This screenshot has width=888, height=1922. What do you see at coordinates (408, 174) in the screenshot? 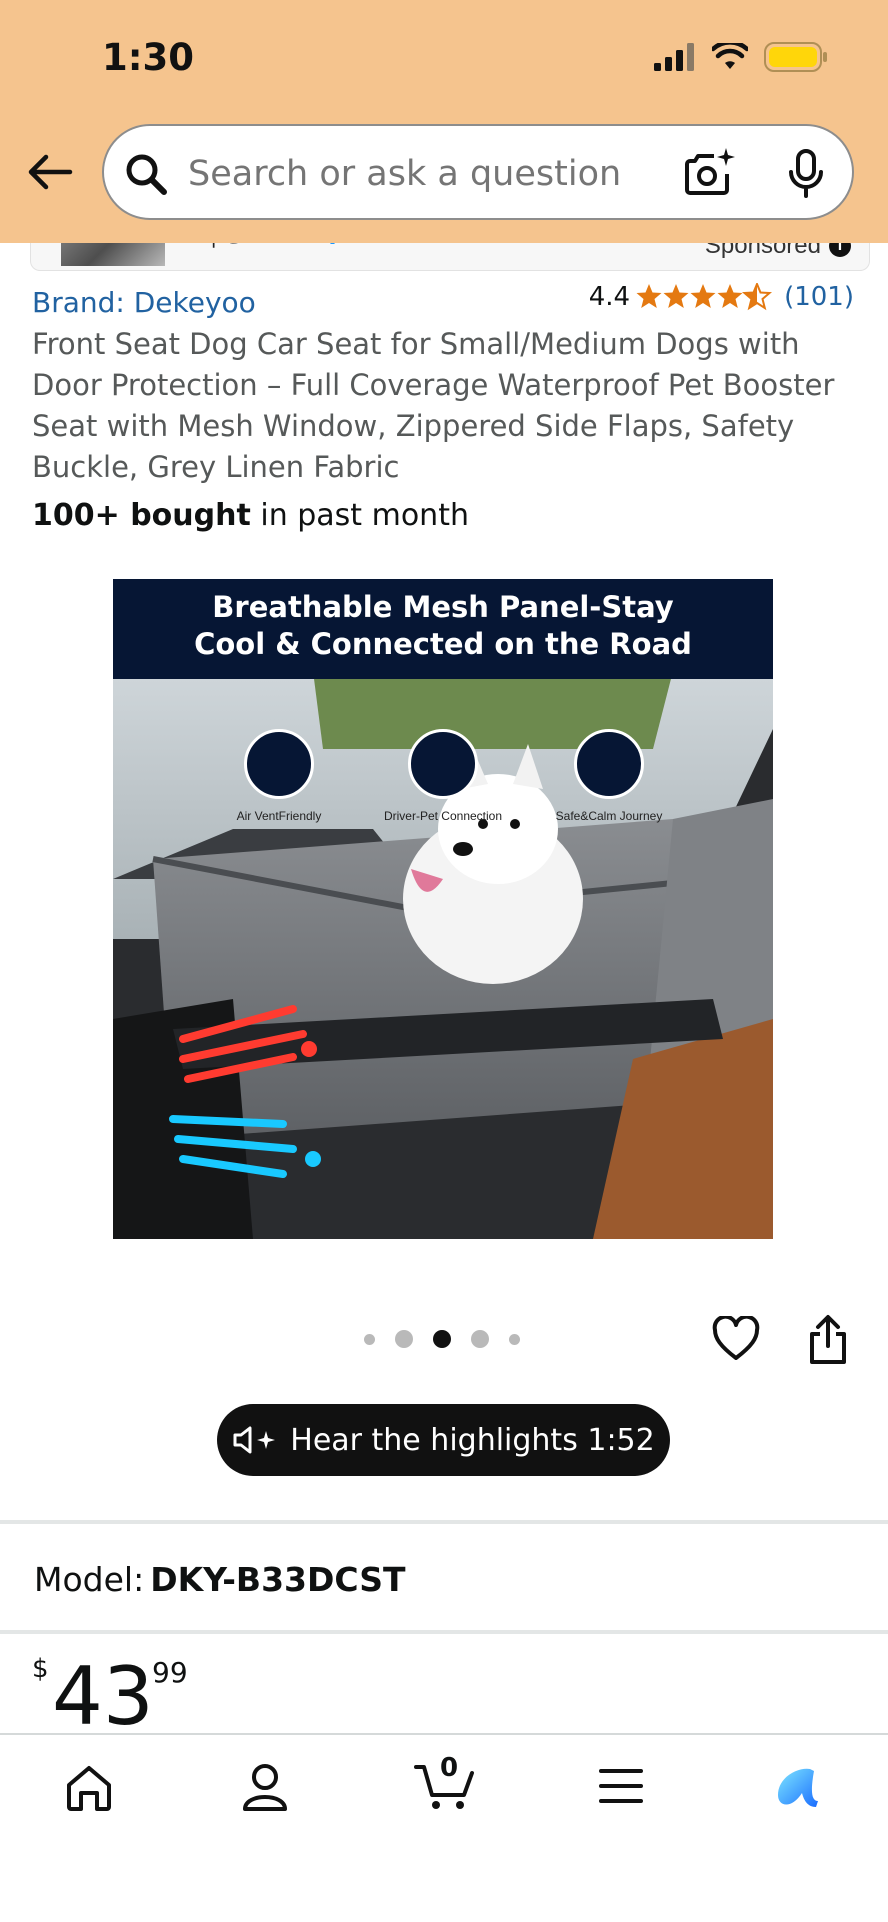
I see `search-input` at bounding box center [408, 174].